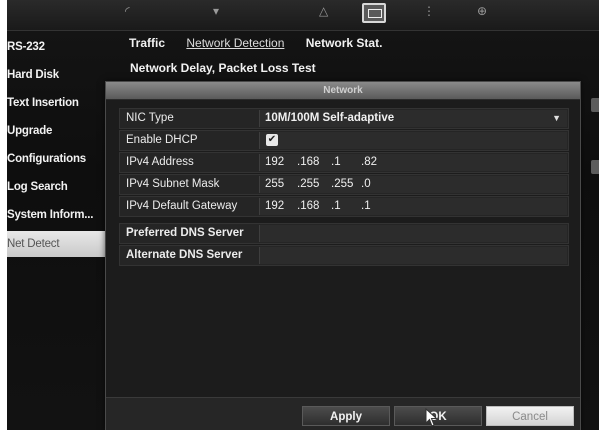 The width and height of the screenshot is (604, 436). Describe the element at coordinates (482, 11) in the screenshot. I see `toolbar-icon-6: ⊕` at that location.